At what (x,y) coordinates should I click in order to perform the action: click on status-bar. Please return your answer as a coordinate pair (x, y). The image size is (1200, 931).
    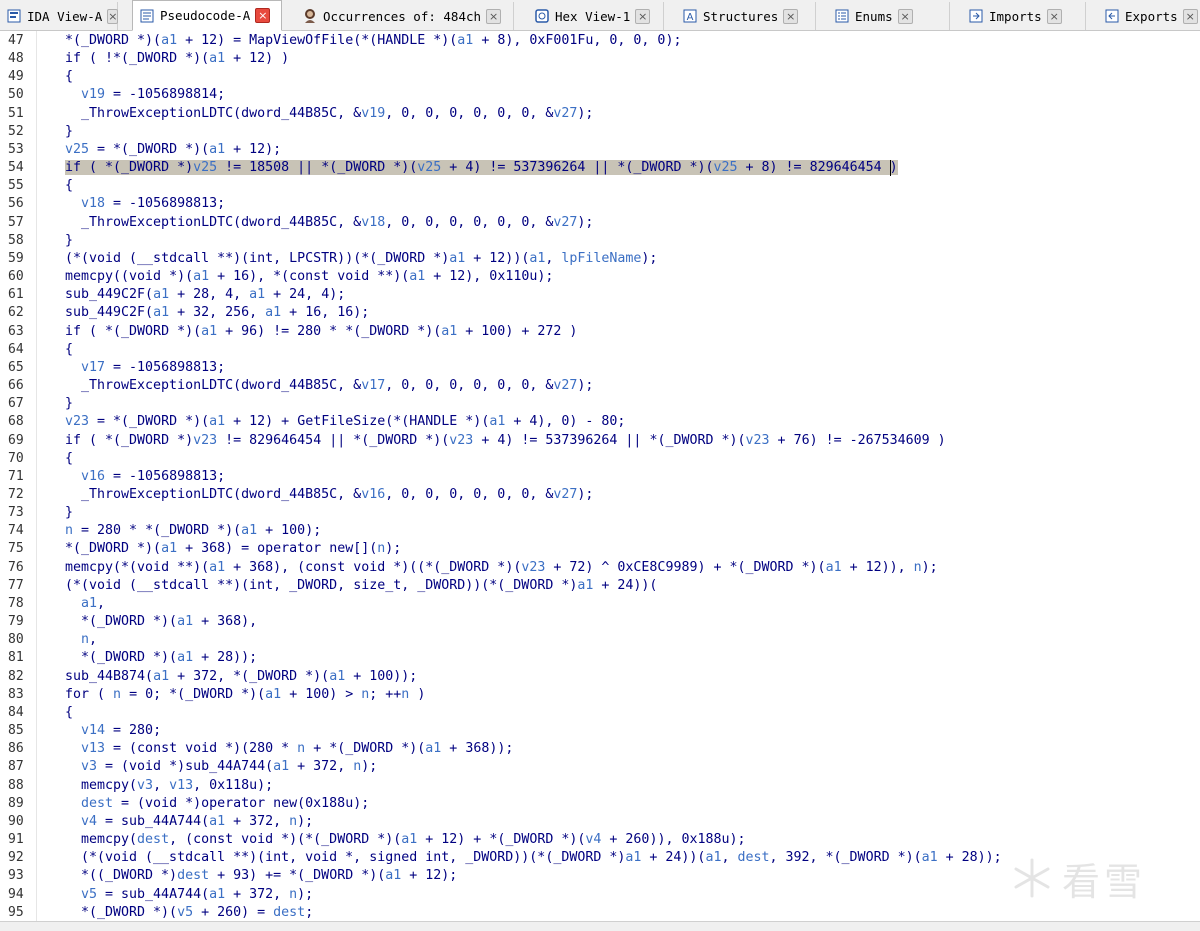
    Looking at the image, I should click on (600, 926).